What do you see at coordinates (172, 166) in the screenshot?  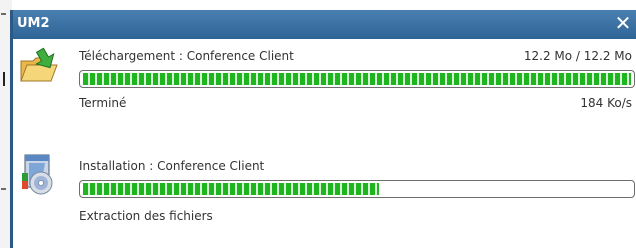 I see `install-label: Installation : Conference Client` at bounding box center [172, 166].